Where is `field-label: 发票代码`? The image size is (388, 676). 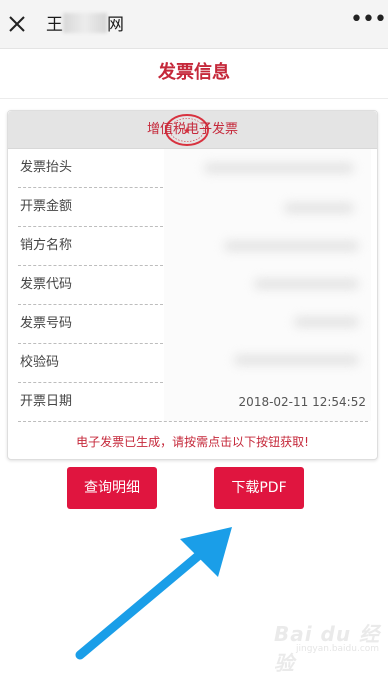
field-label: 发票代码 is located at coordinates (46, 284).